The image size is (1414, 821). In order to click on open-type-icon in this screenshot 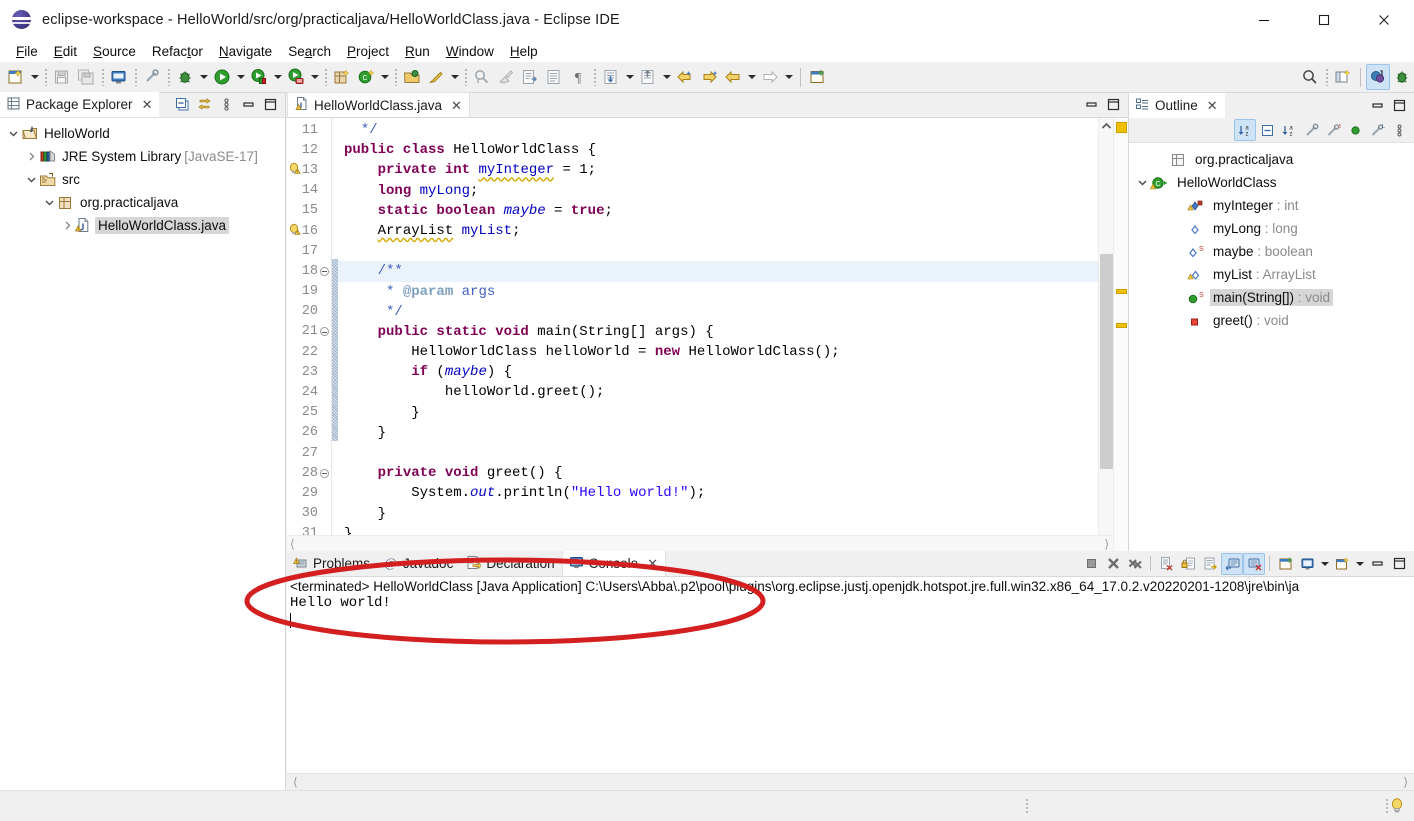, I will do `click(412, 77)`.